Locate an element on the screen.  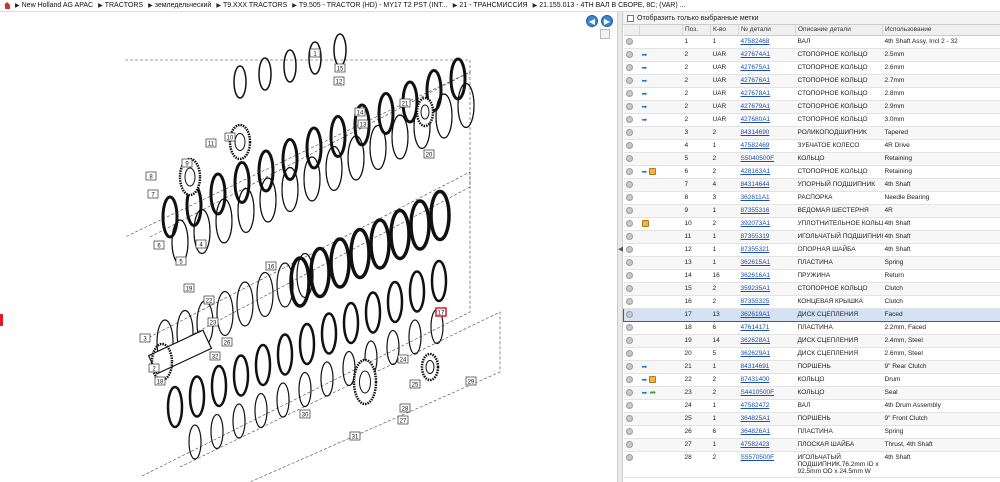
table-row: ➥ 2 UAR 427674A1 СТОПОРНОЕ КОЛЬЦО 2.5mm is located at coordinates (811, 55).